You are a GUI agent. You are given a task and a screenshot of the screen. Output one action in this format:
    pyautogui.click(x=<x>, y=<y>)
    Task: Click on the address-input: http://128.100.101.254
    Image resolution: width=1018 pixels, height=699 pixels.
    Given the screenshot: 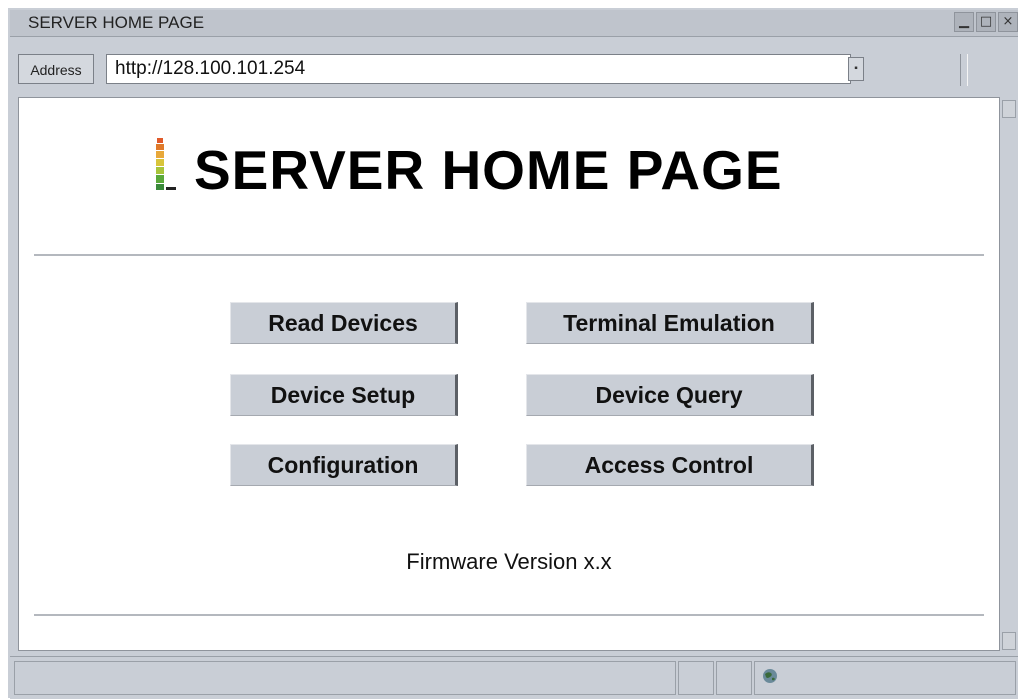 What is the action you would take?
    pyautogui.click(x=478, y=69)
    